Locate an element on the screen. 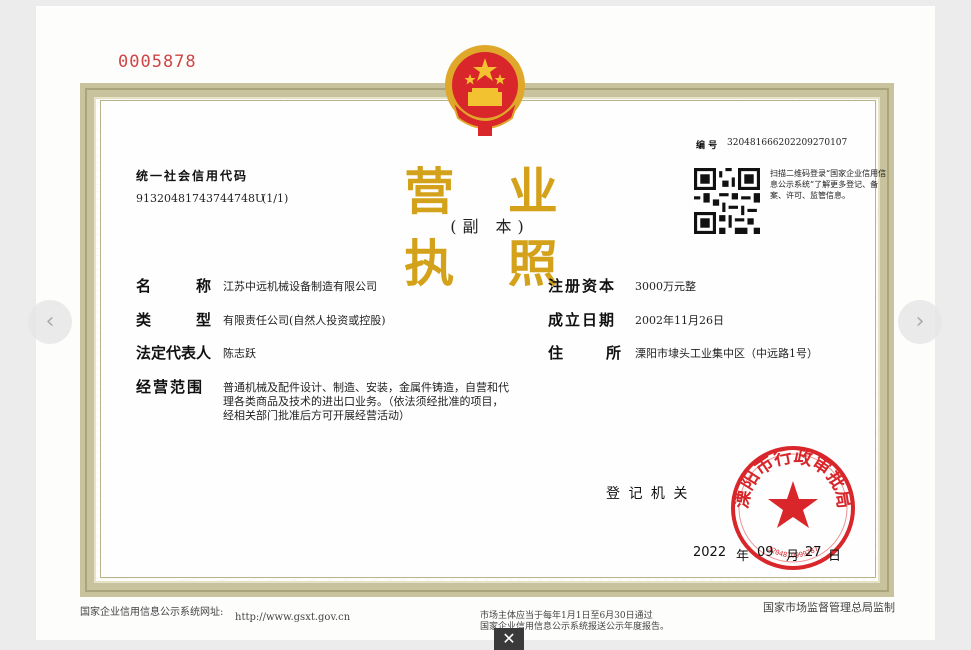 The width and height of the screenshot is (971, 650). close-icon: ✕ is located at coordinates (509, 638).